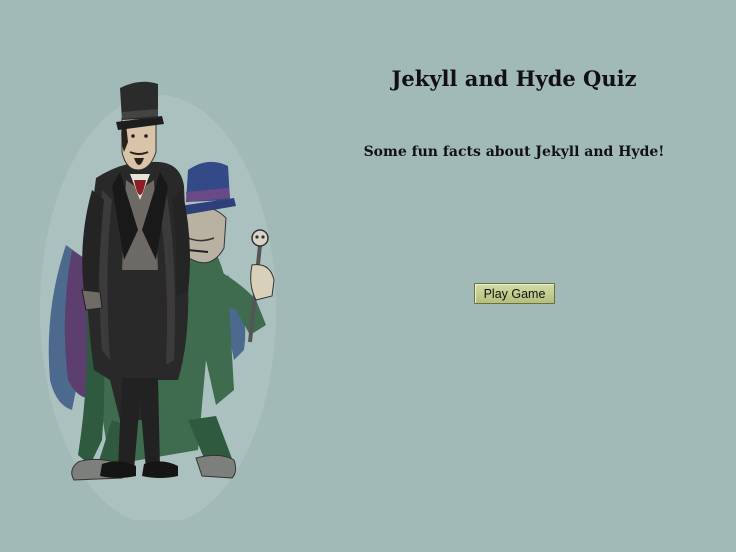 This screenshot has height=552, width=736. I want to click on page-subtitle: Some fun facts about Jekyll and Hyde!, so click(514, 152).